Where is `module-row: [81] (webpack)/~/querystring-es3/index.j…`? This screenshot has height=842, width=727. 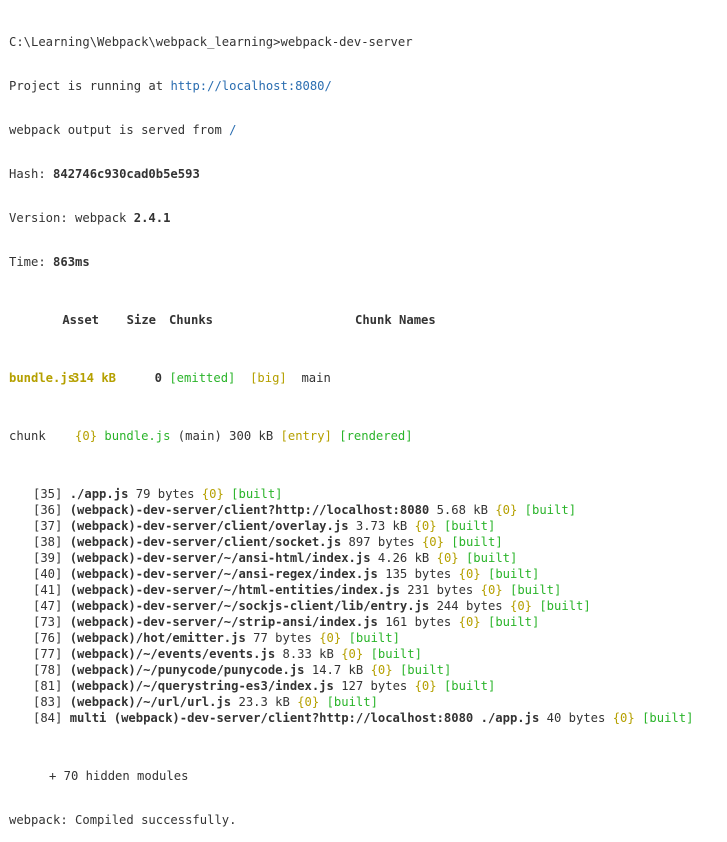 module-row: [81] (webpack)/~/querystring-es3/index.j… is located at coordinates (368, 686).